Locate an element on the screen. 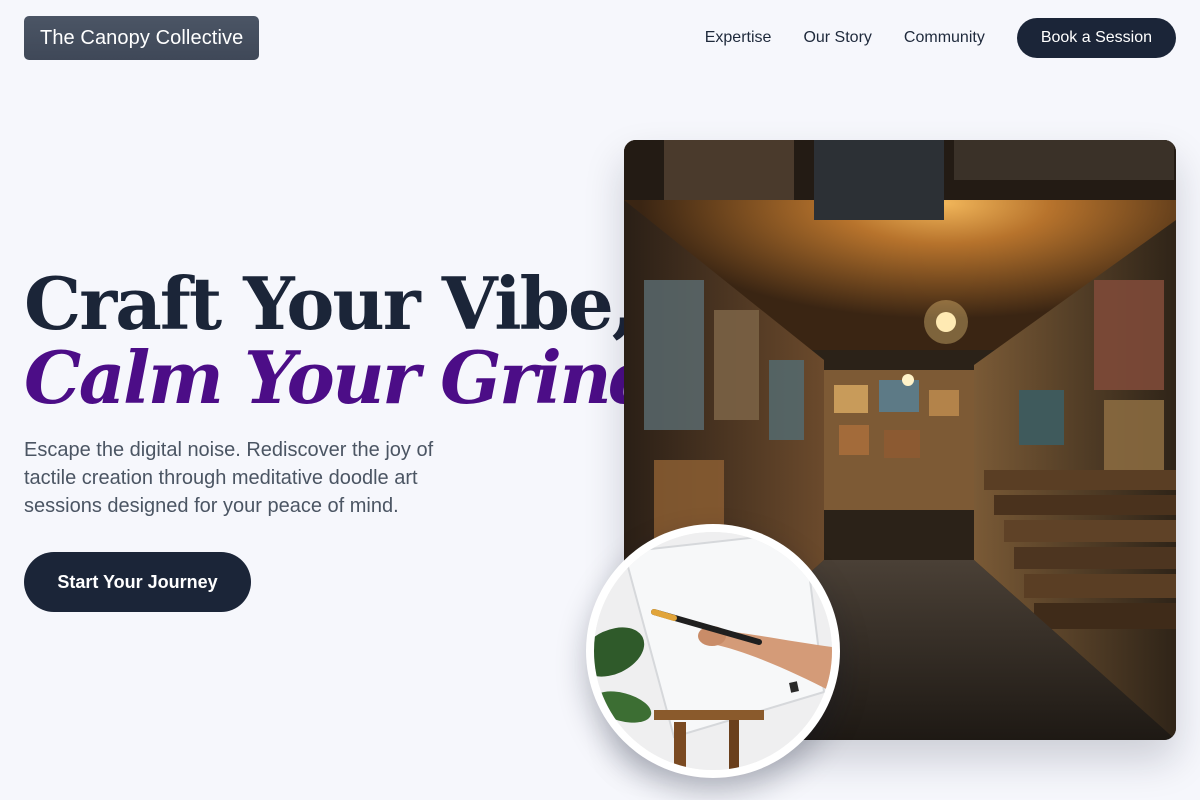 This screenshot has height=800, width=1200. inset-painting-photo is located at coordinates (713, 651).